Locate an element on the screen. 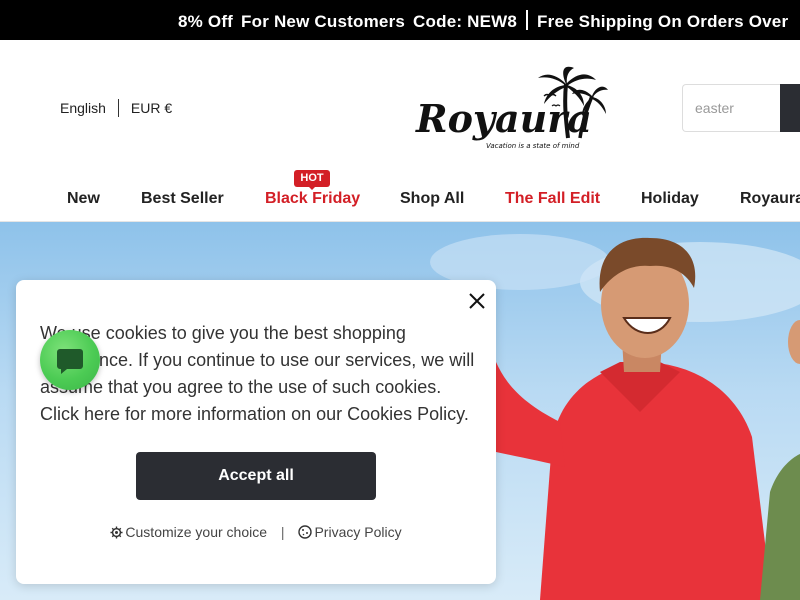 Image resolution: width=800 pixels, height=600 pixels. locale-divider is located at coordinates (118, 108).